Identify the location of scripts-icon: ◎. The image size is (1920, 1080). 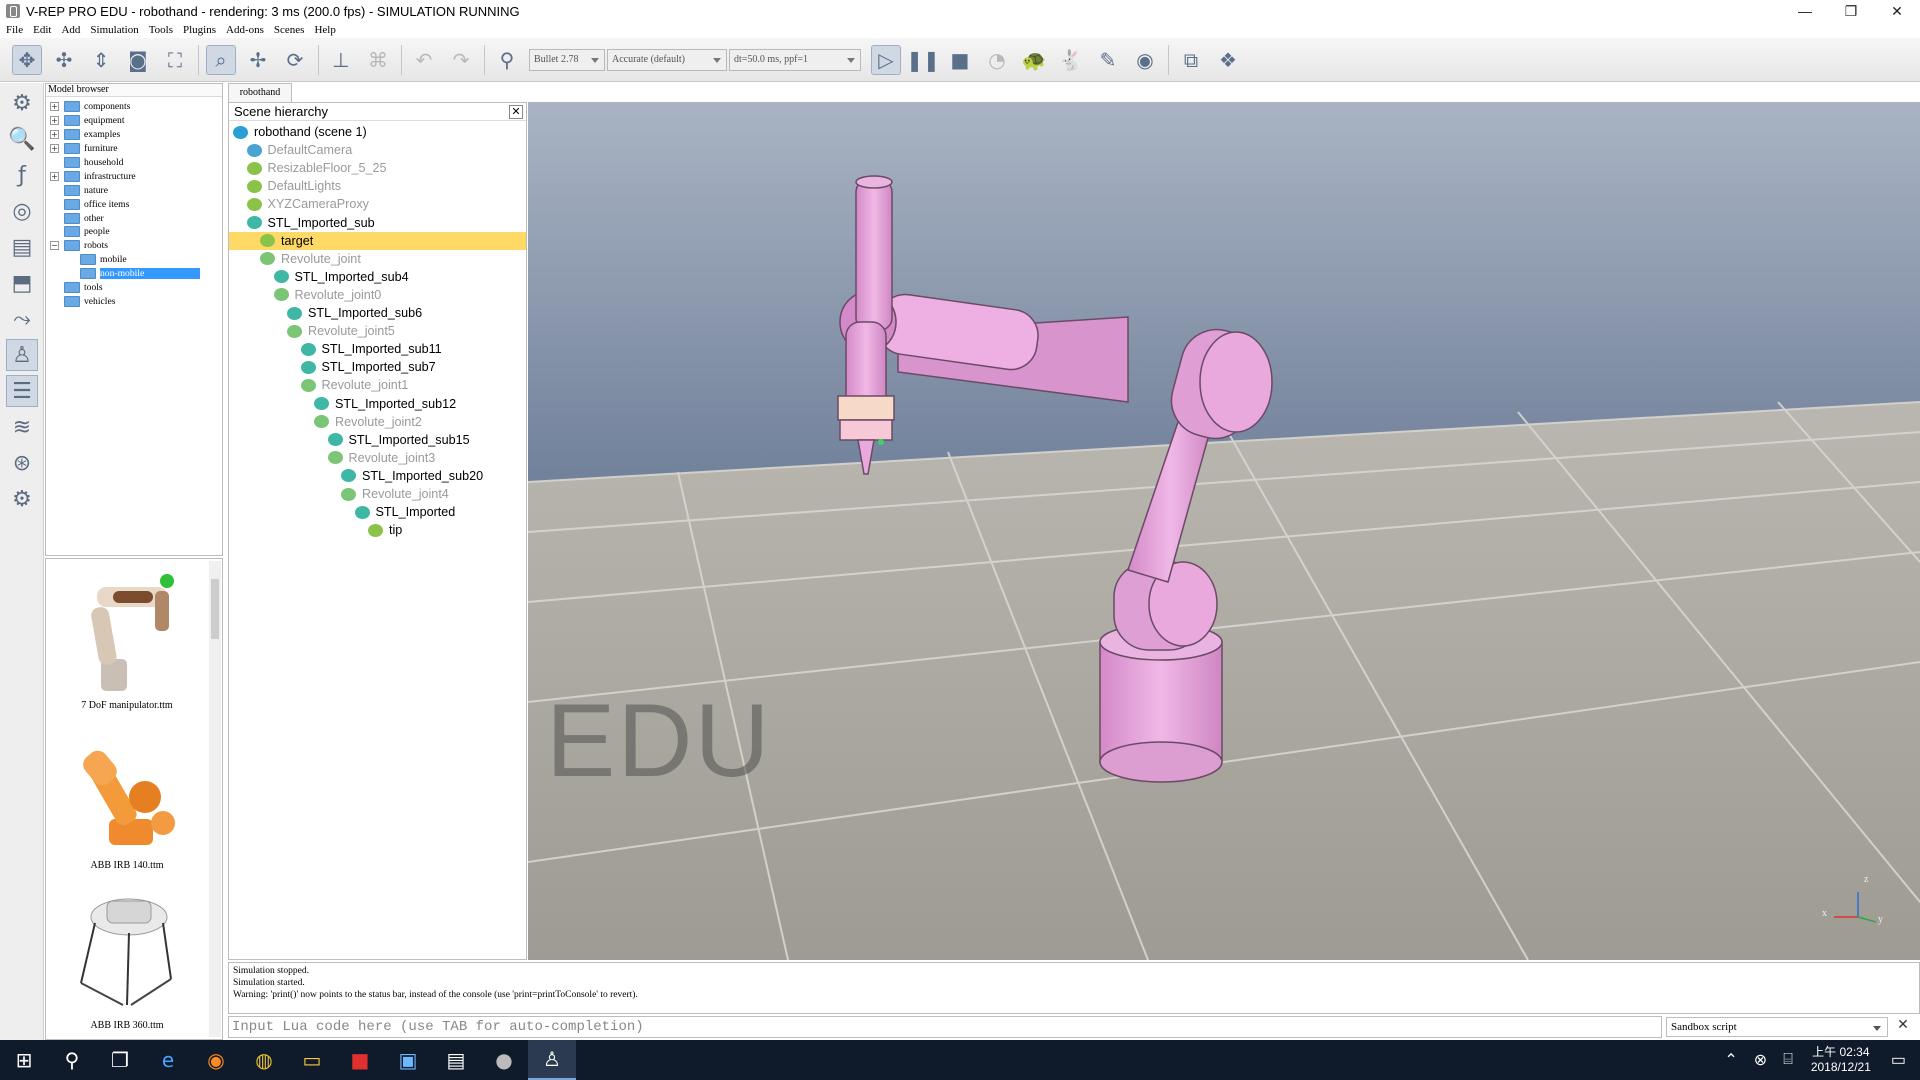
(22, 211).